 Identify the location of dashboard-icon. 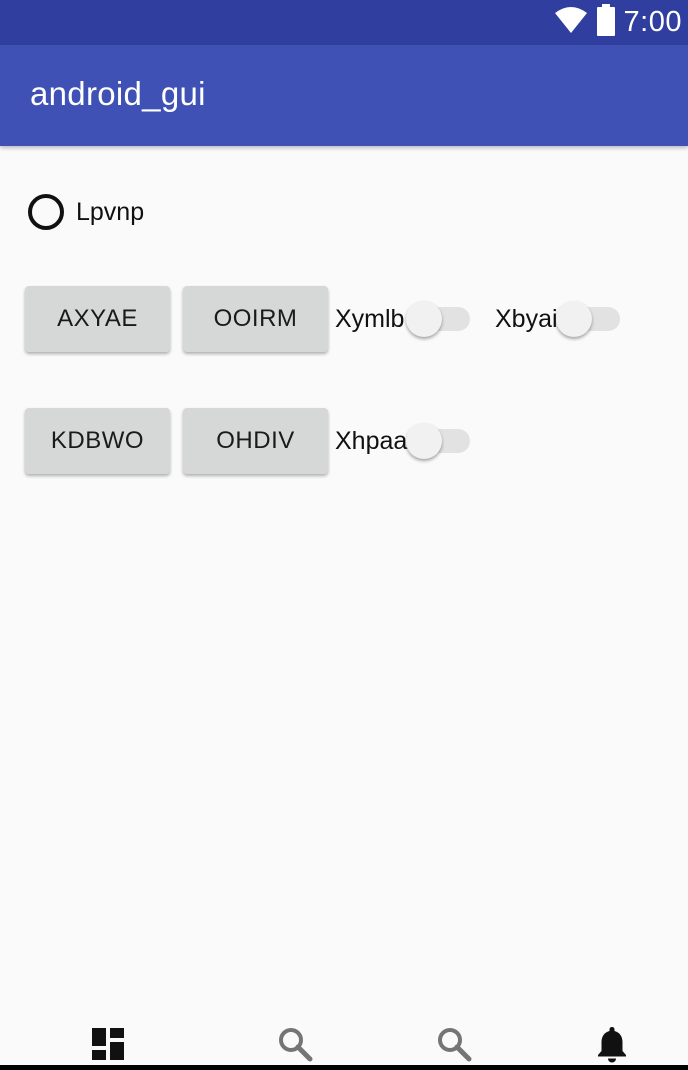
(108, 1046).